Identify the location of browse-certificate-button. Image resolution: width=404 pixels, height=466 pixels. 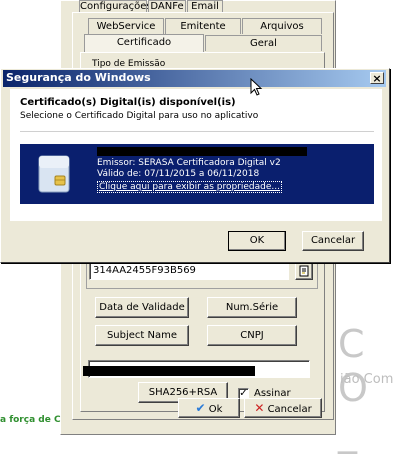
(304, 271).